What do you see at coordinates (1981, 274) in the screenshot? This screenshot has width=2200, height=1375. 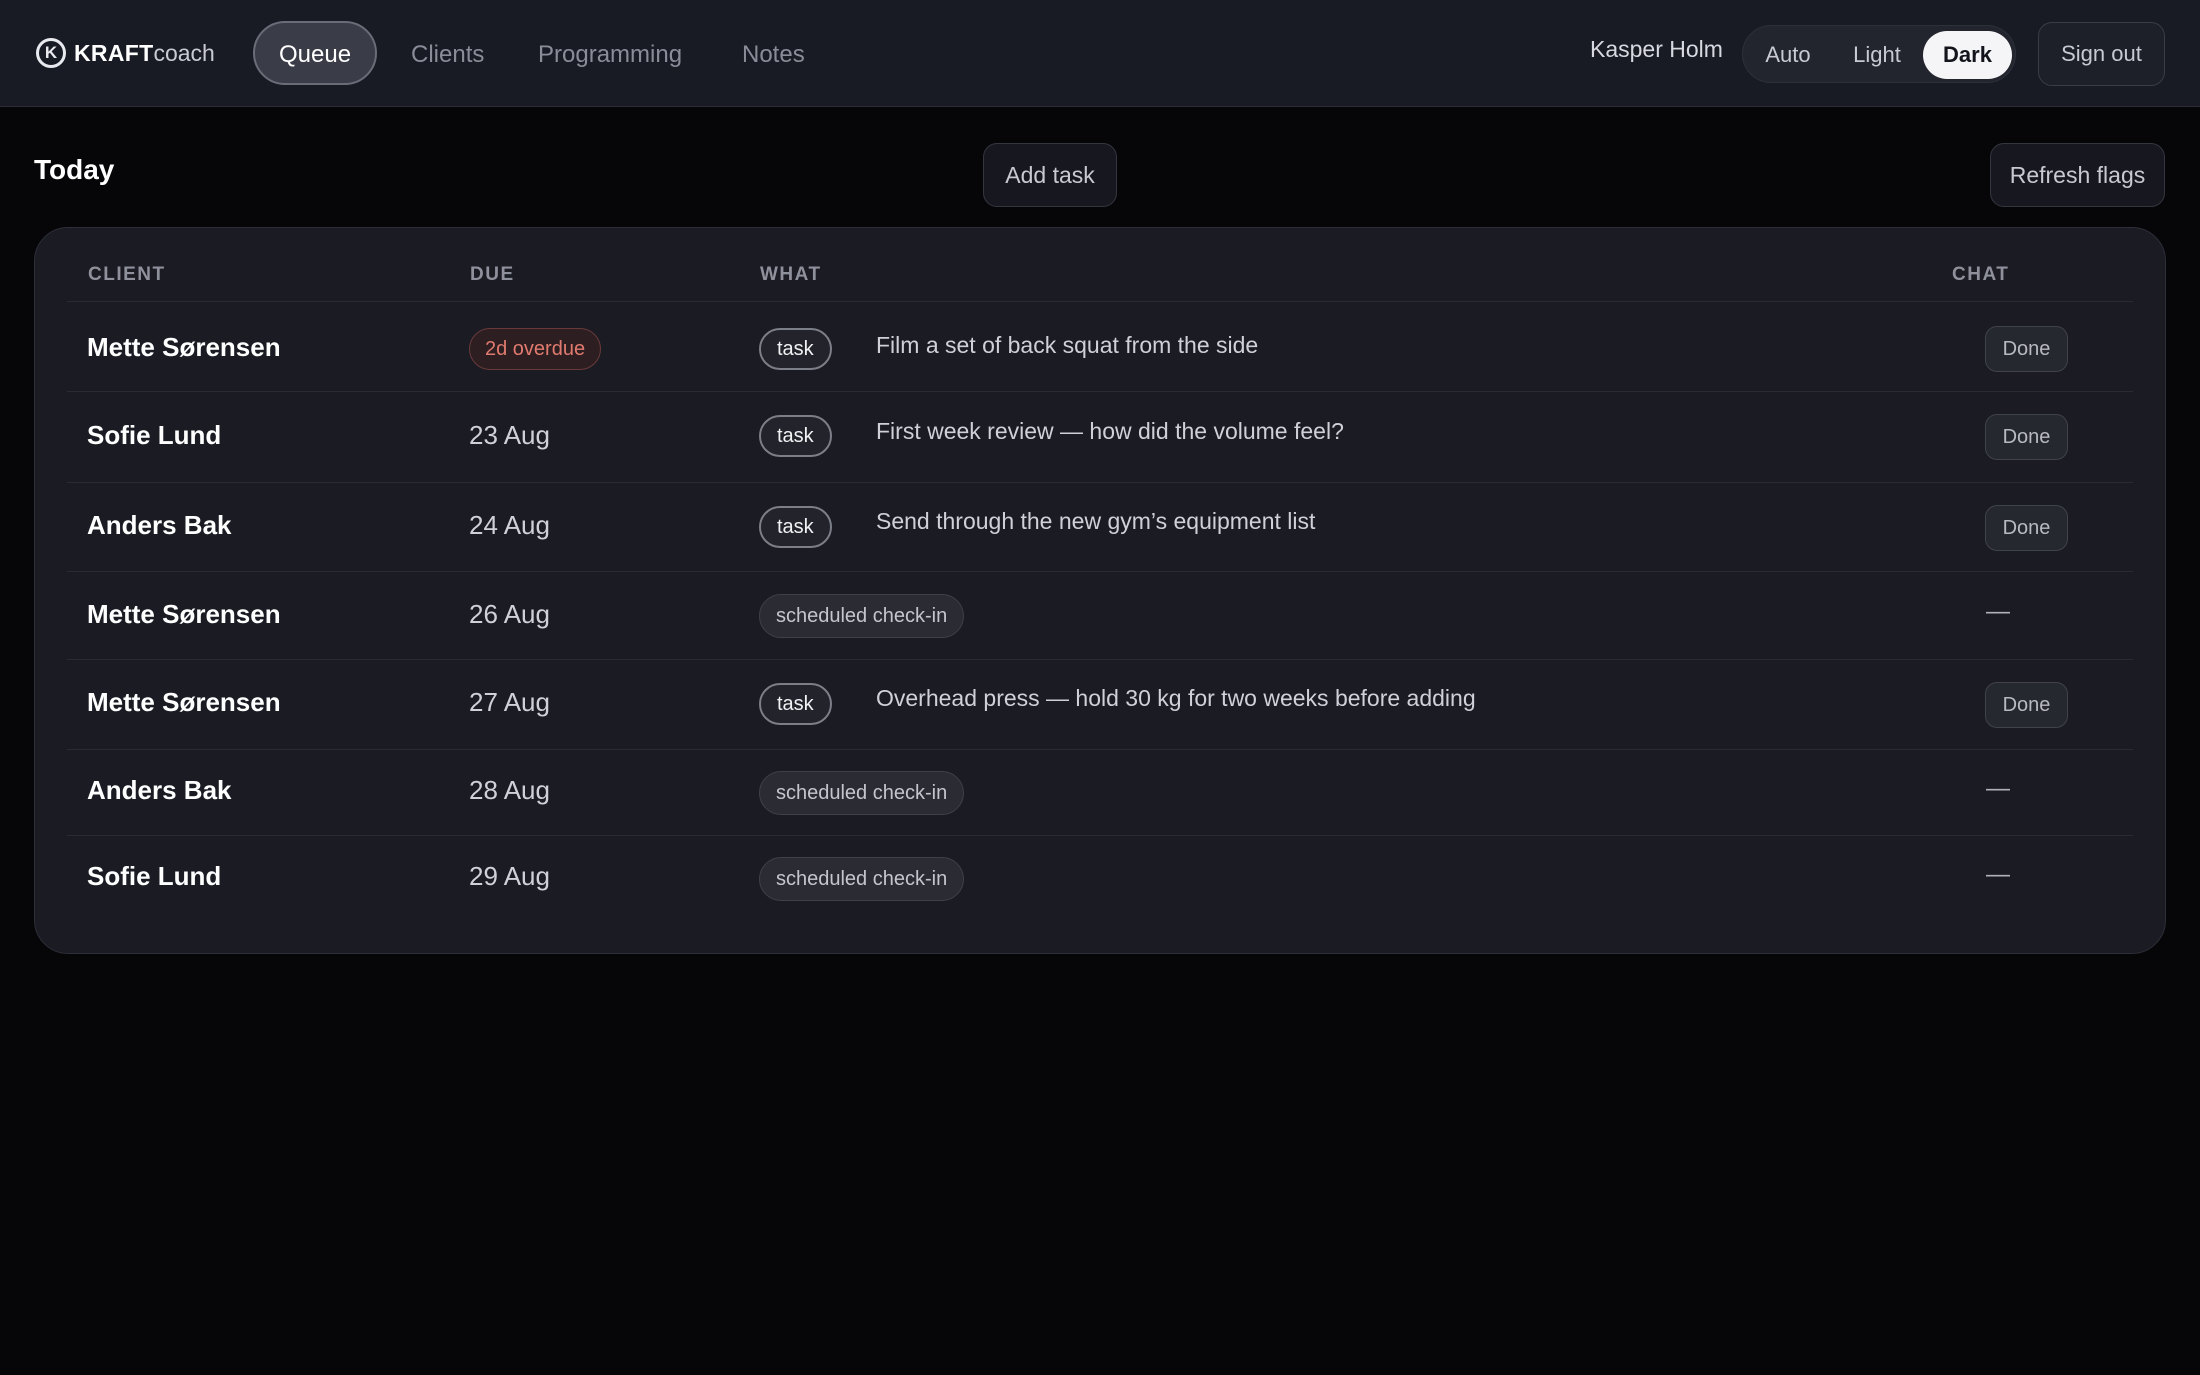 I see `column-header-chat: CHAT` at bounding box center [1981, 274].